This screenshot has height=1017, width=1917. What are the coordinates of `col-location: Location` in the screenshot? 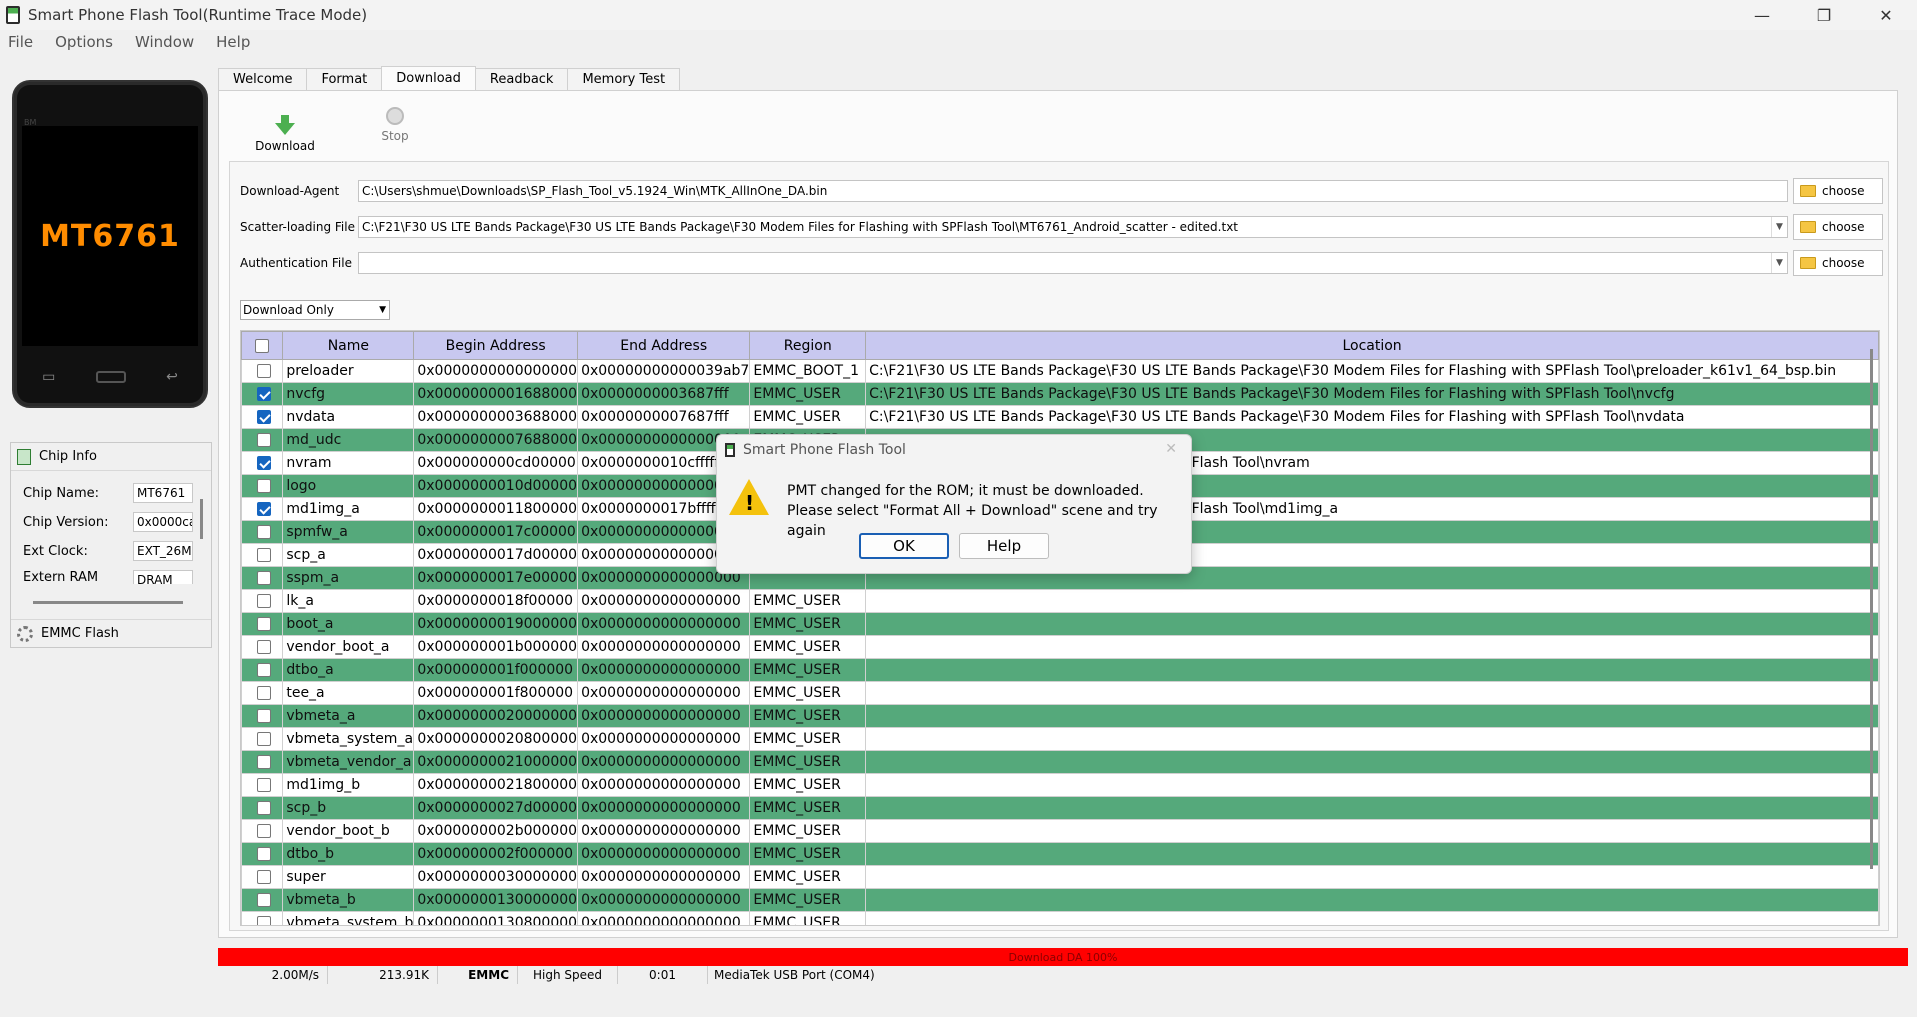 It's located at (1372, 345).